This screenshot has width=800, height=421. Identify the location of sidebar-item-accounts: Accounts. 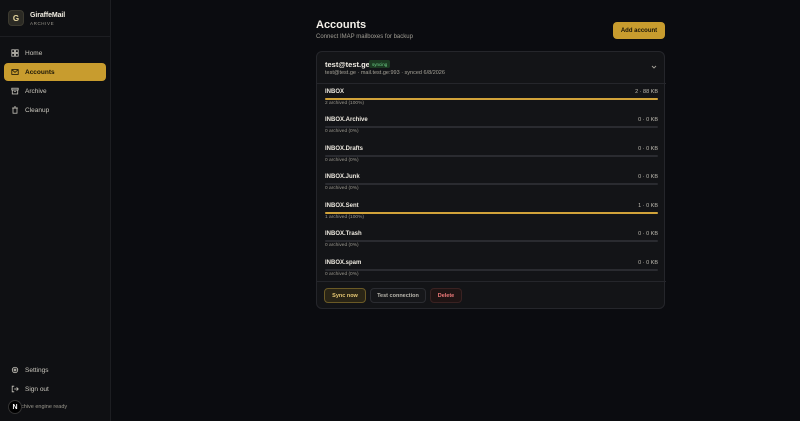
(55, 72).